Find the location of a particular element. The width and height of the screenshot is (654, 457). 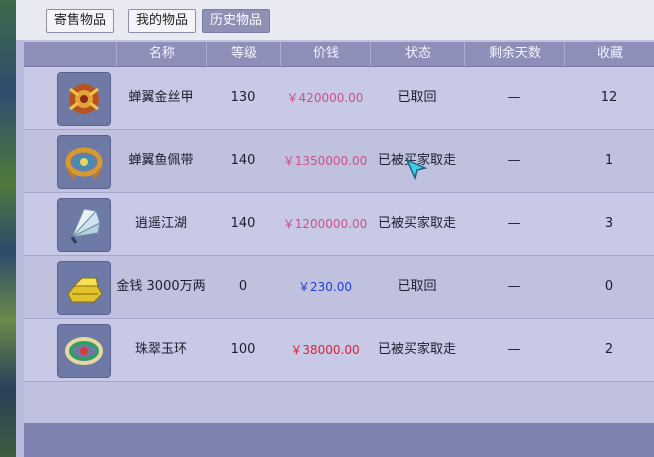

item-level: 130 is located at coordinates (243, 97).